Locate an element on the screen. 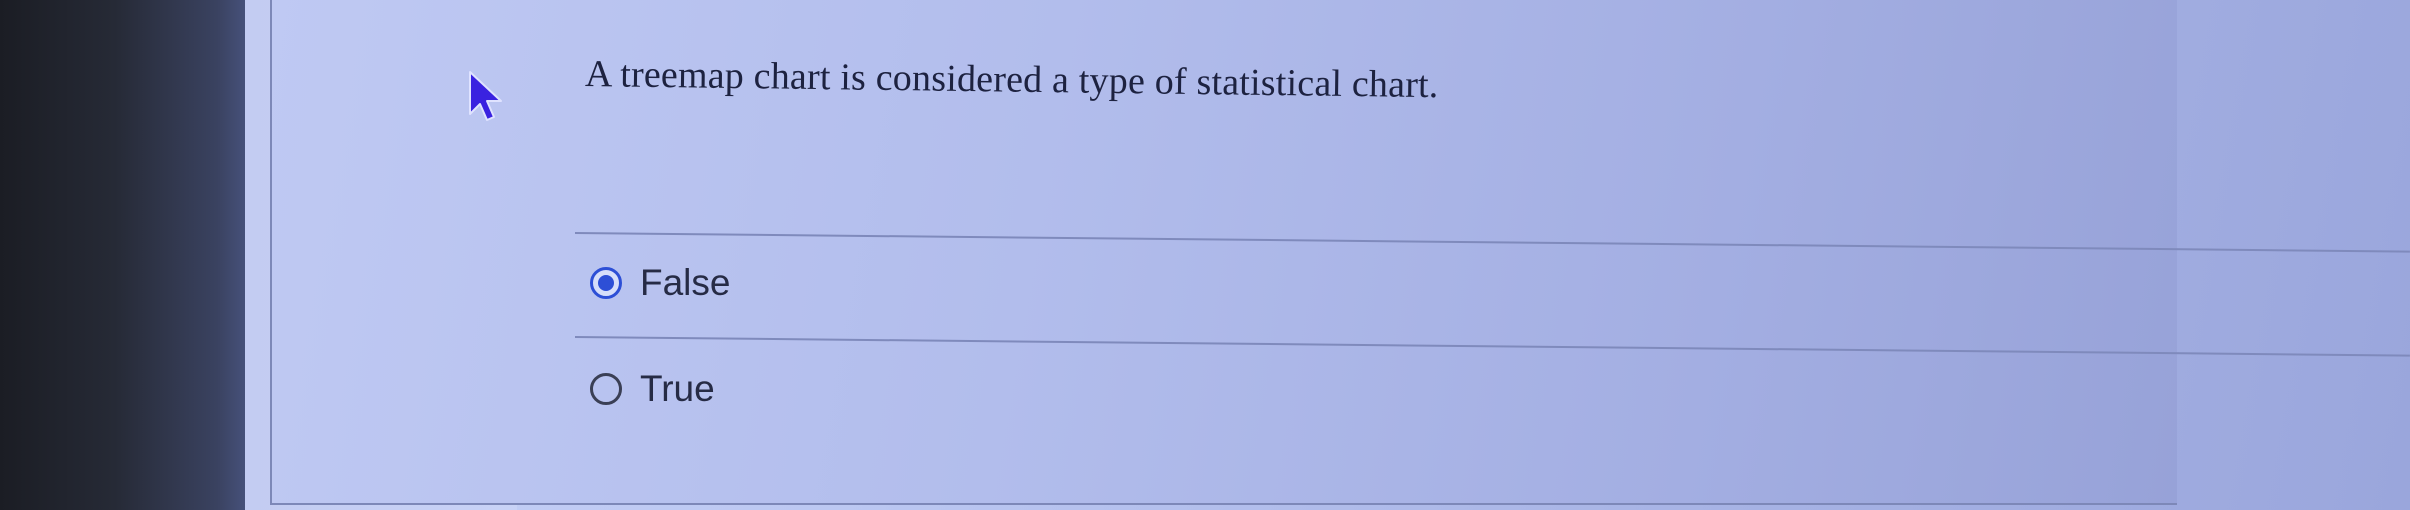 This screenshot has width=2410, height=510. radio-button-unselected is located at coordinates (606, 389).